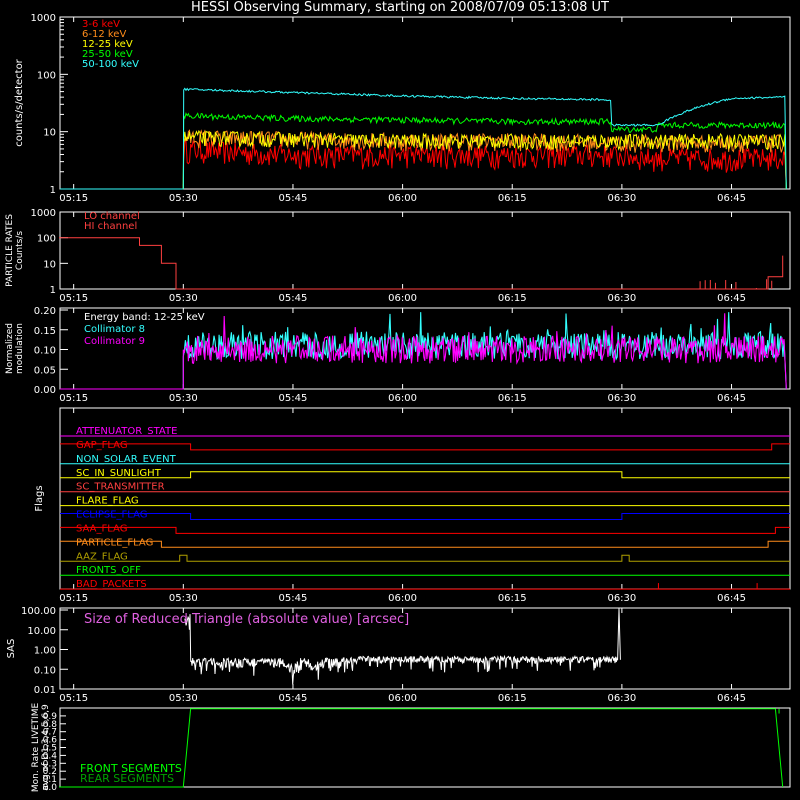 Image resolution: width=800 pixels, height=800 pixels. Describe the element at coordinates (11, 649) in the screenshot. I see `y-axis-label: SAS` at that location.